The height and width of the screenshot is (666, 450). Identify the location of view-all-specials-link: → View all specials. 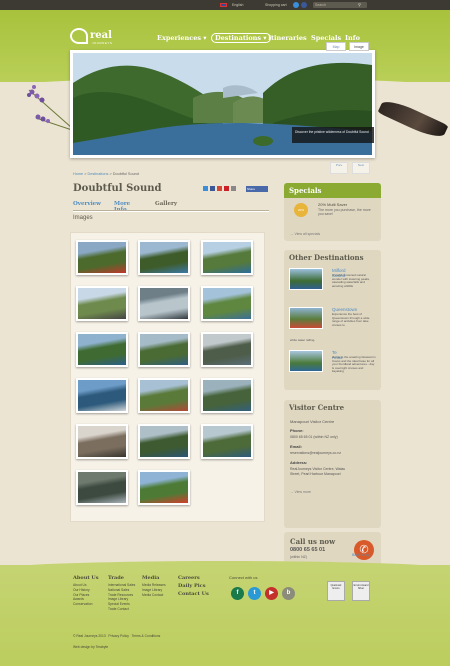
(305, 234).